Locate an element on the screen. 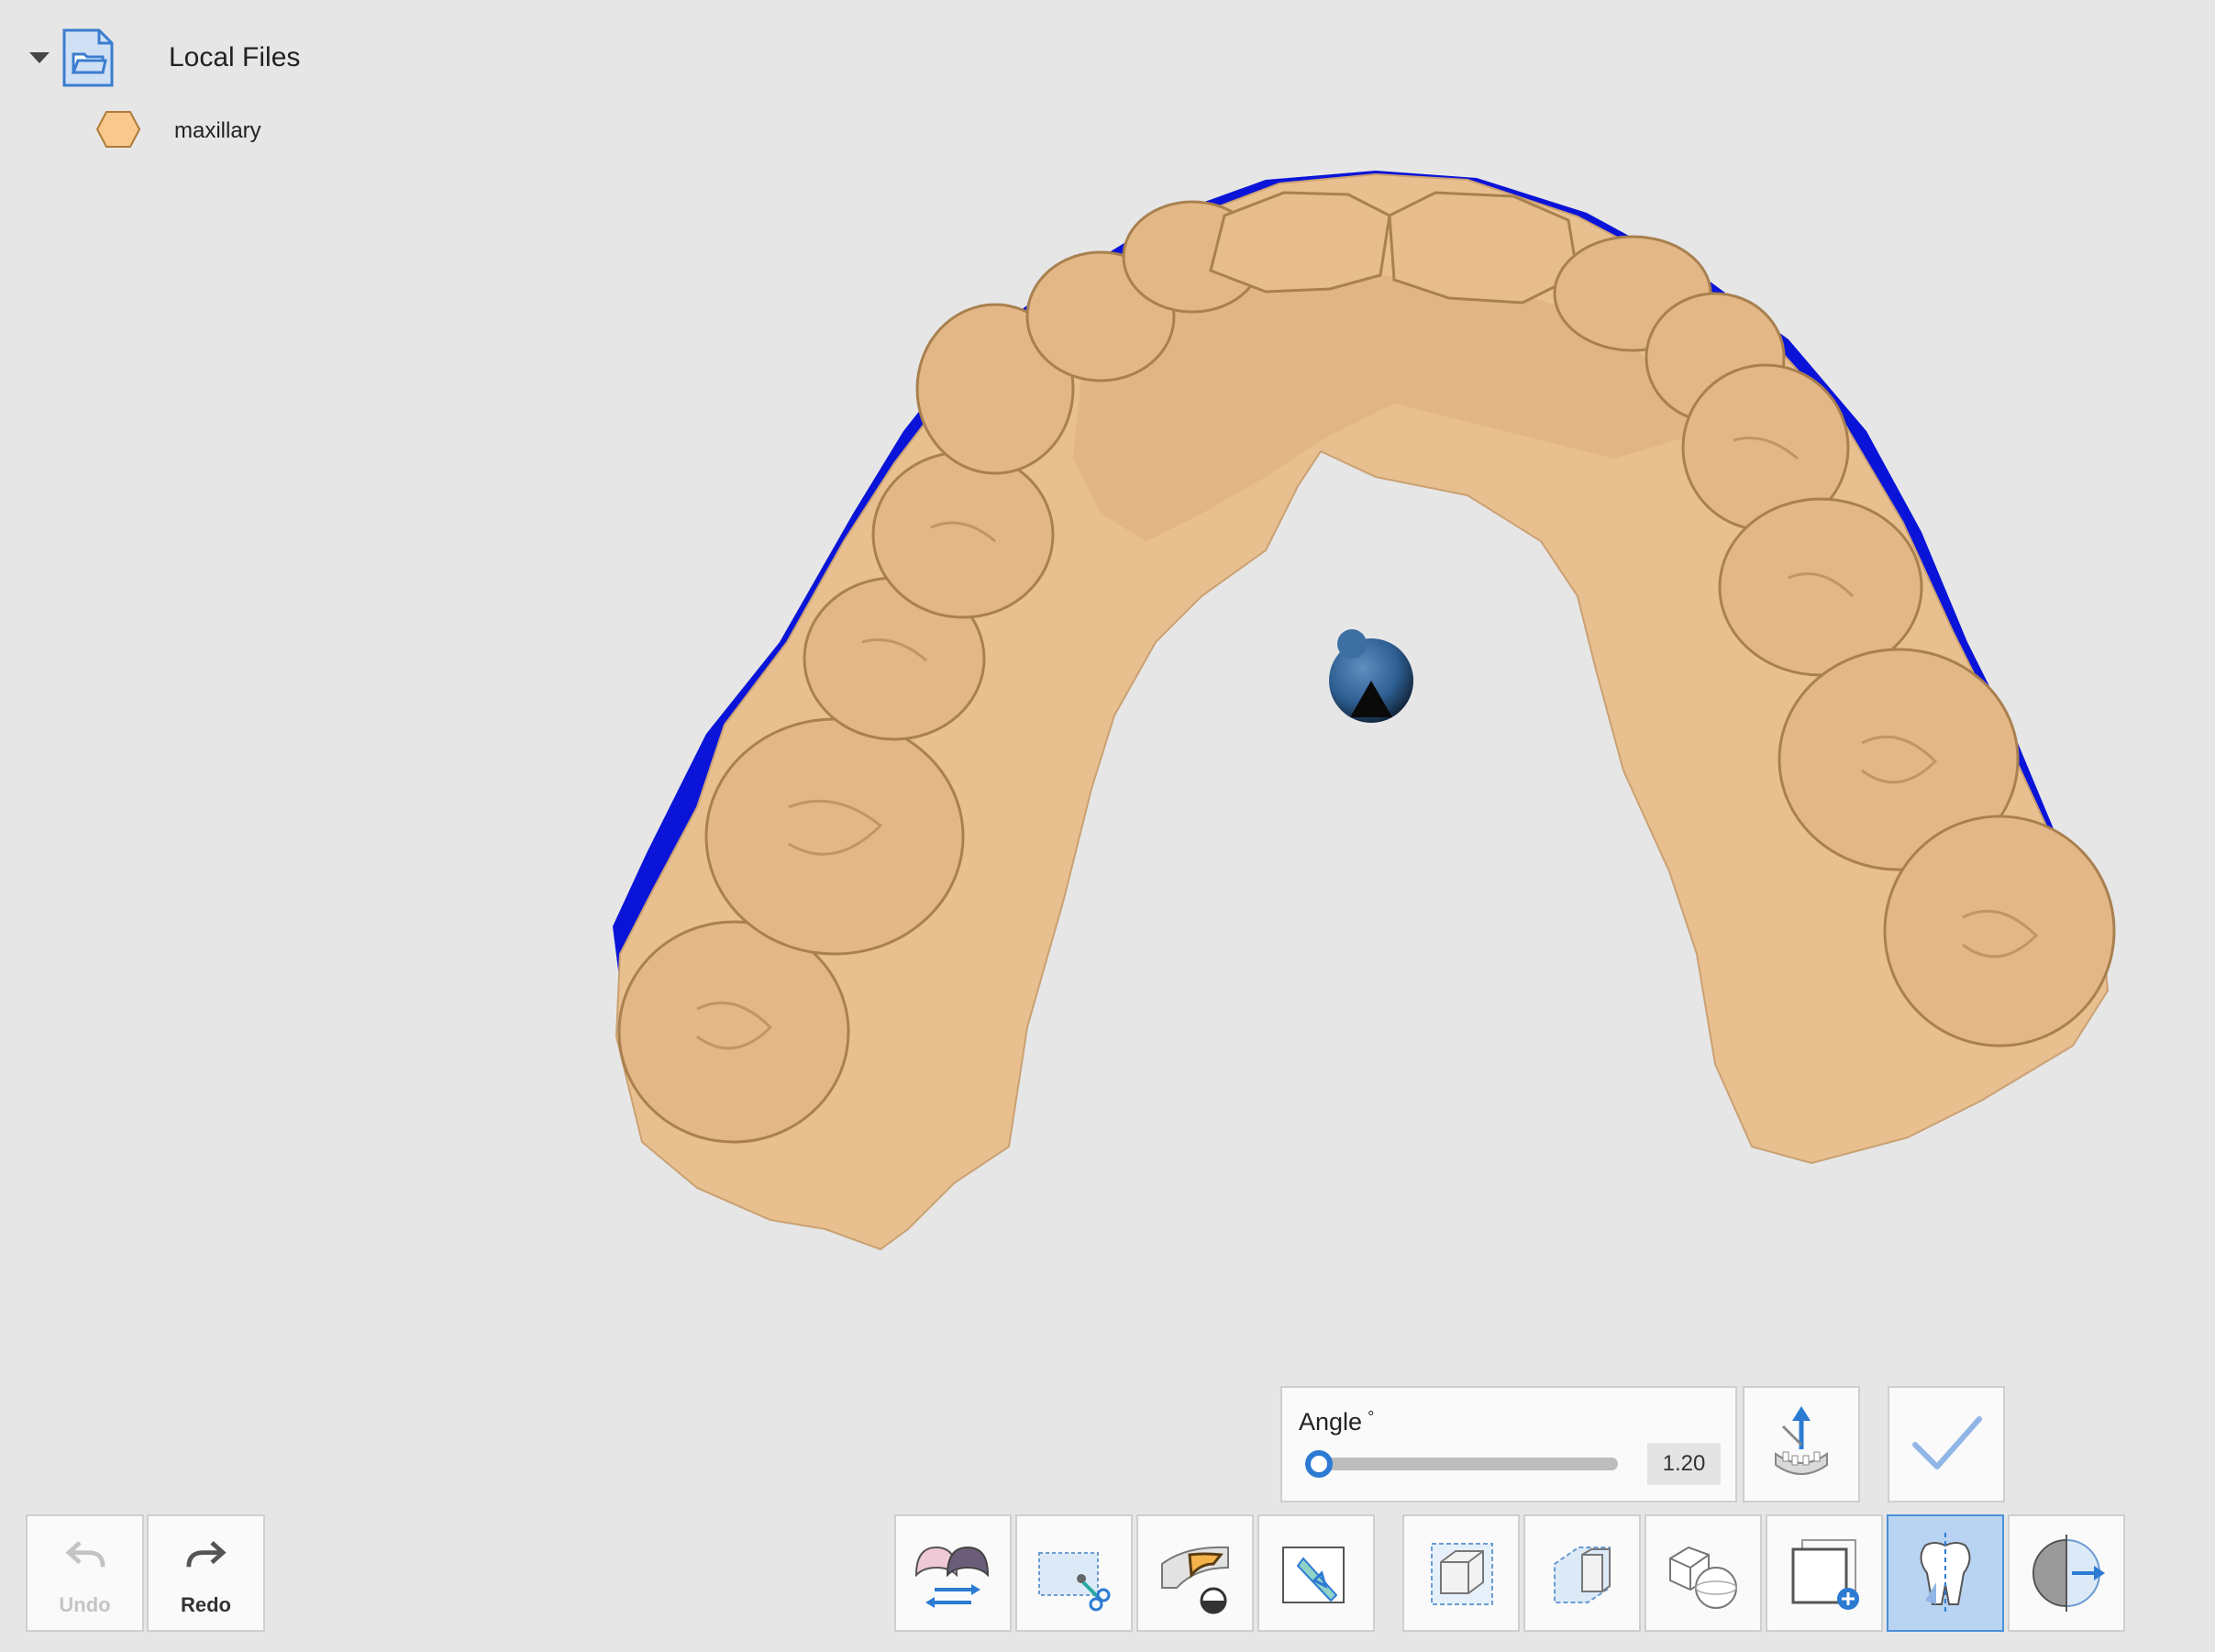 The height and width of the screenshot is (1652, 2215). checkmark-icon is located at coordinates (1946, 1445).